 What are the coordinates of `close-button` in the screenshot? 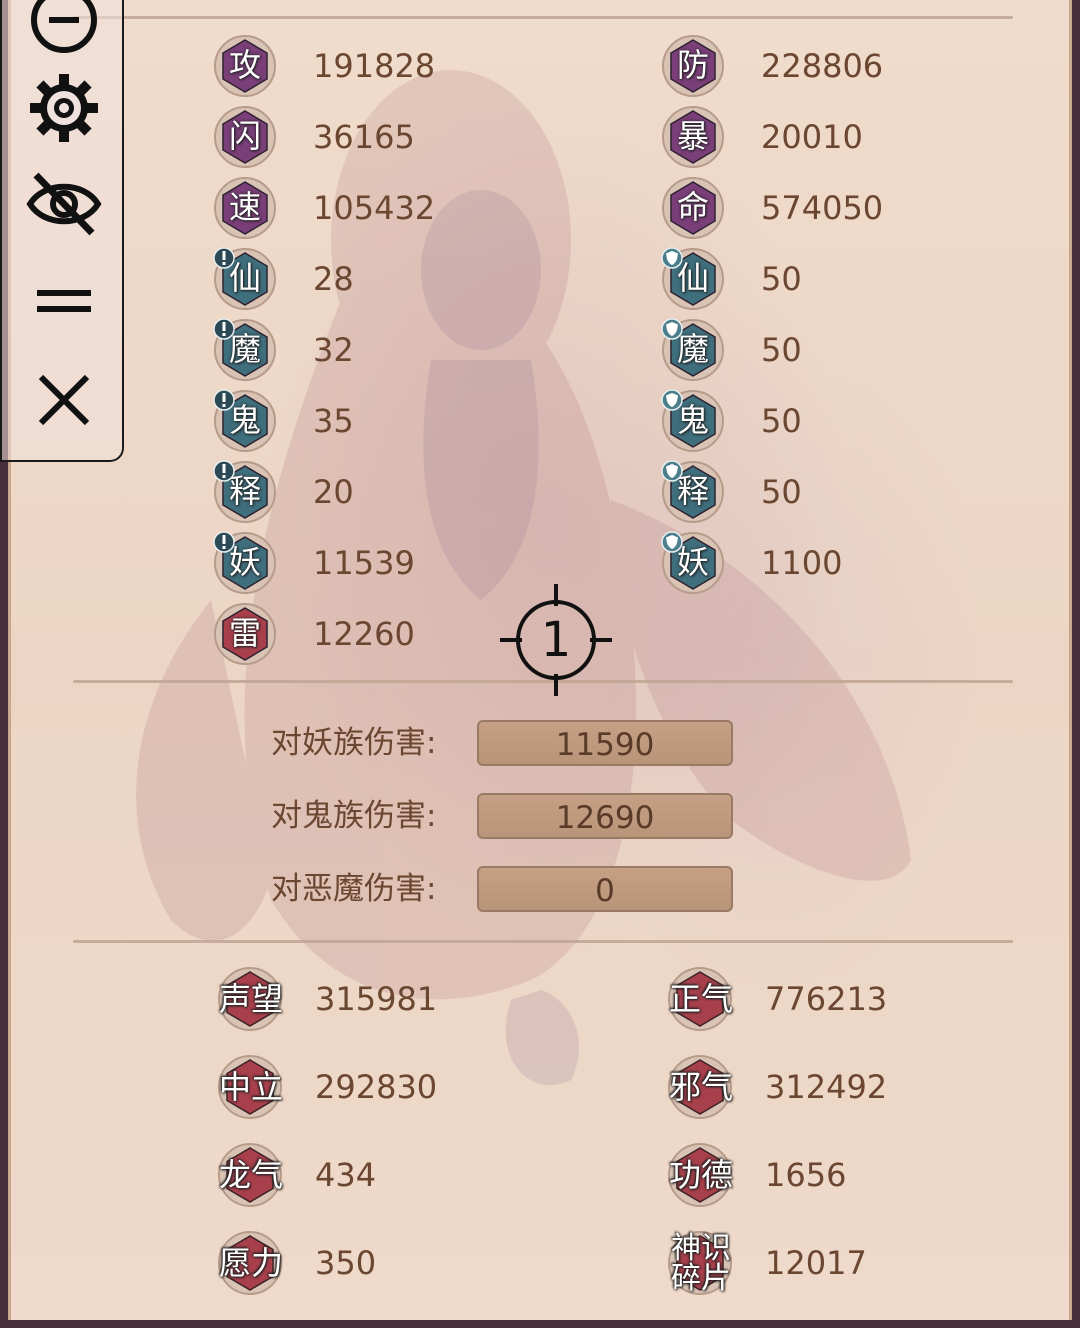 It's located at (64, 400).